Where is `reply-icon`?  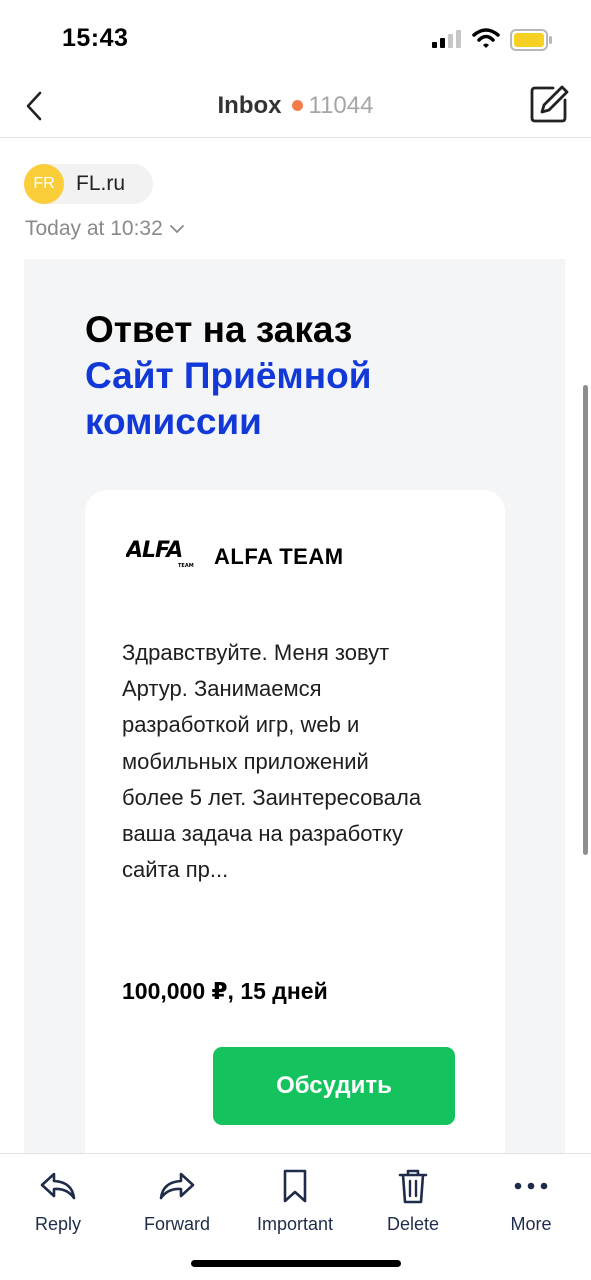
reply-icon is located at coordinates (58, 1186).